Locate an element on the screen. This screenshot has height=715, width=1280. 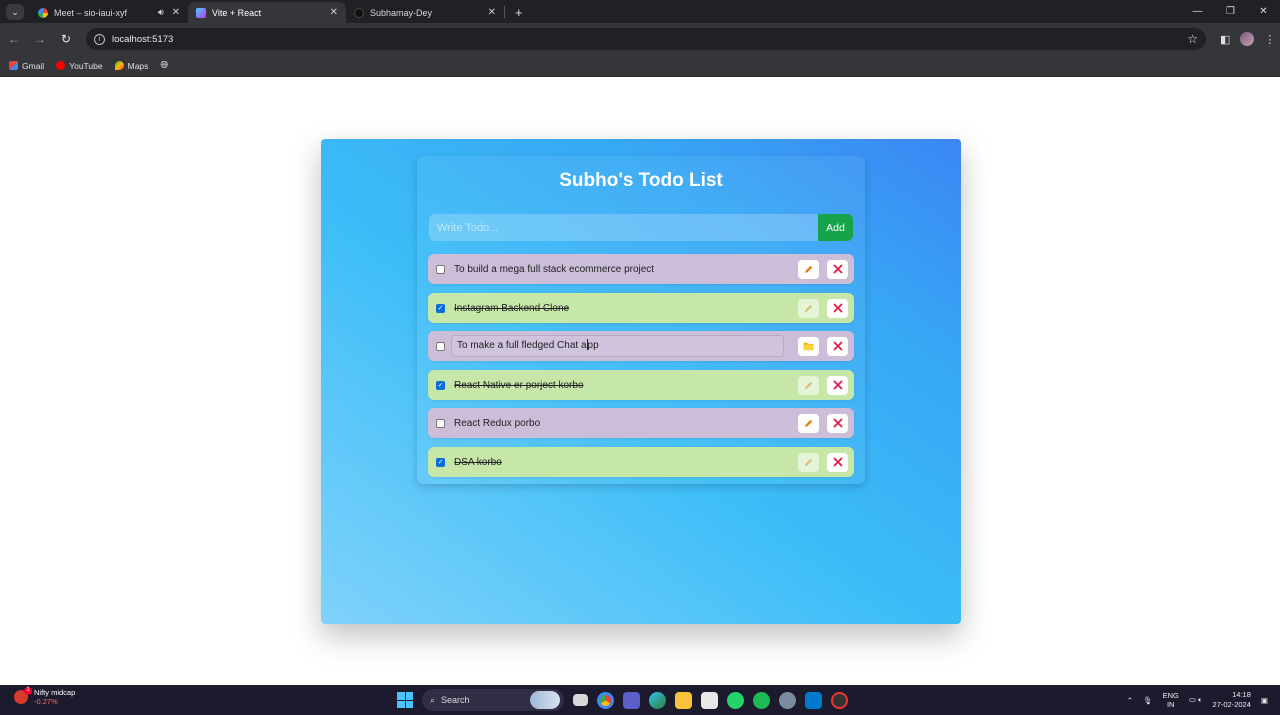
tab-meet: Meet – sio-iaui-xyf 🔊︎ ✕ is located at coordinates (109, 12).